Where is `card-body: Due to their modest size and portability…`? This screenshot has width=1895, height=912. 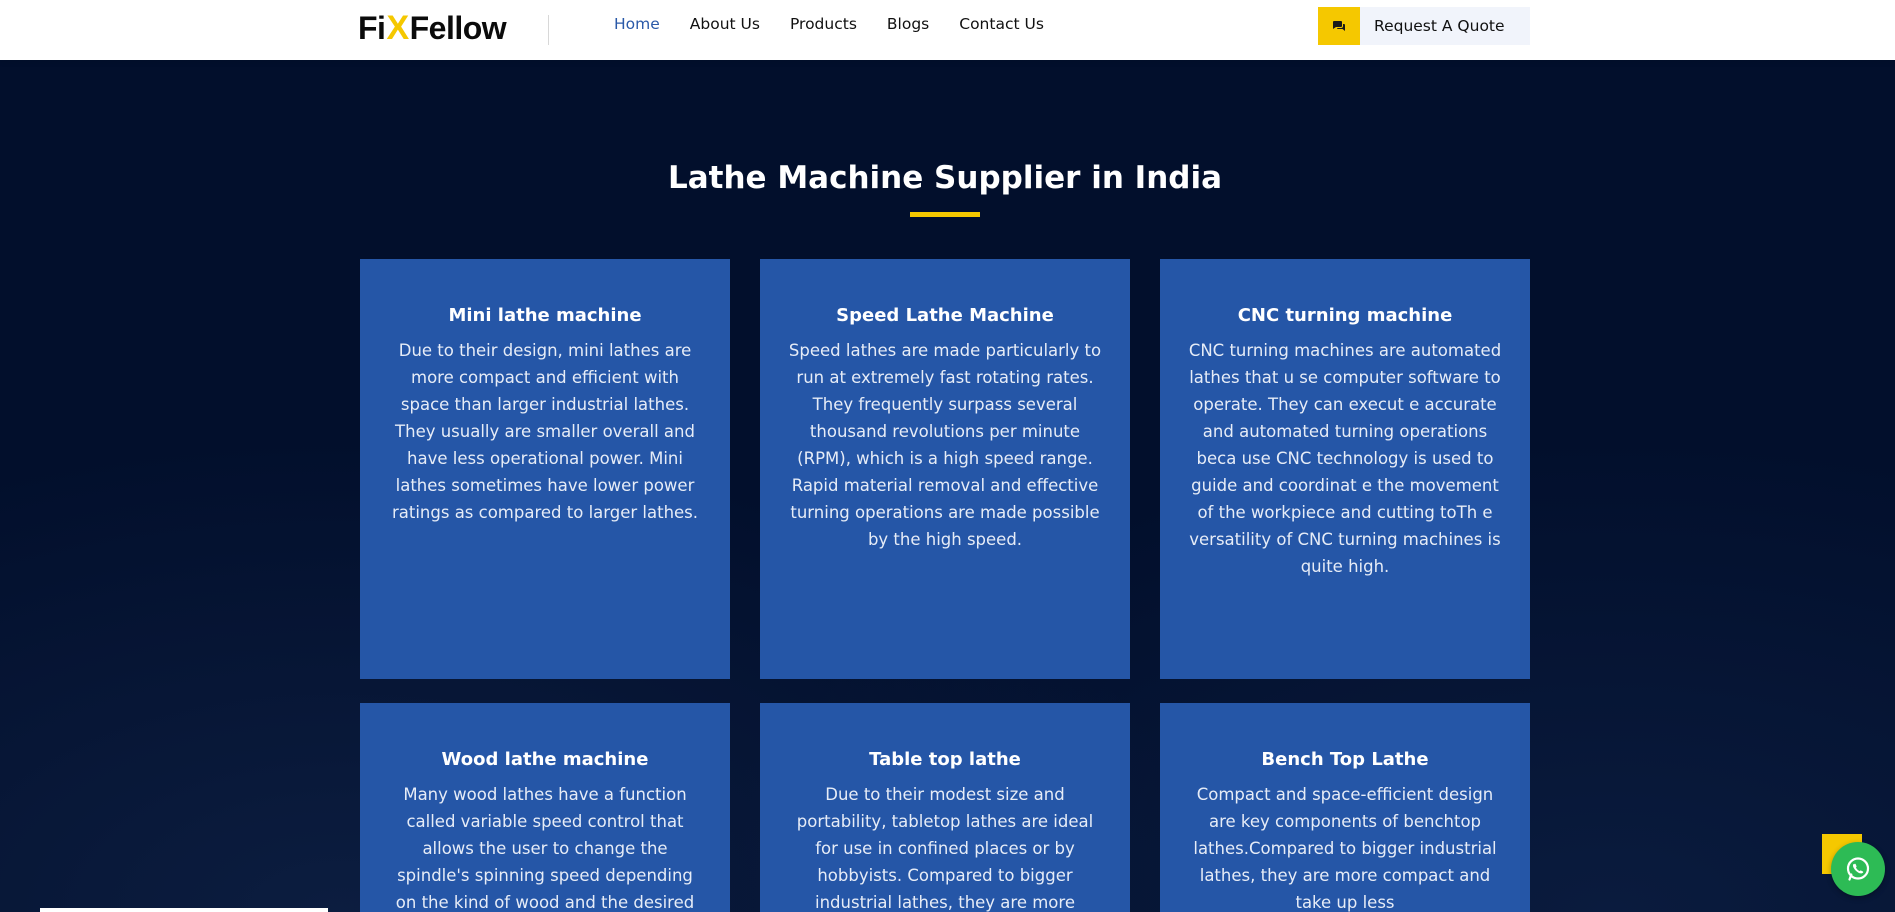 card-body: Due to their modest size and portability… is located at coordinates (945, 848).